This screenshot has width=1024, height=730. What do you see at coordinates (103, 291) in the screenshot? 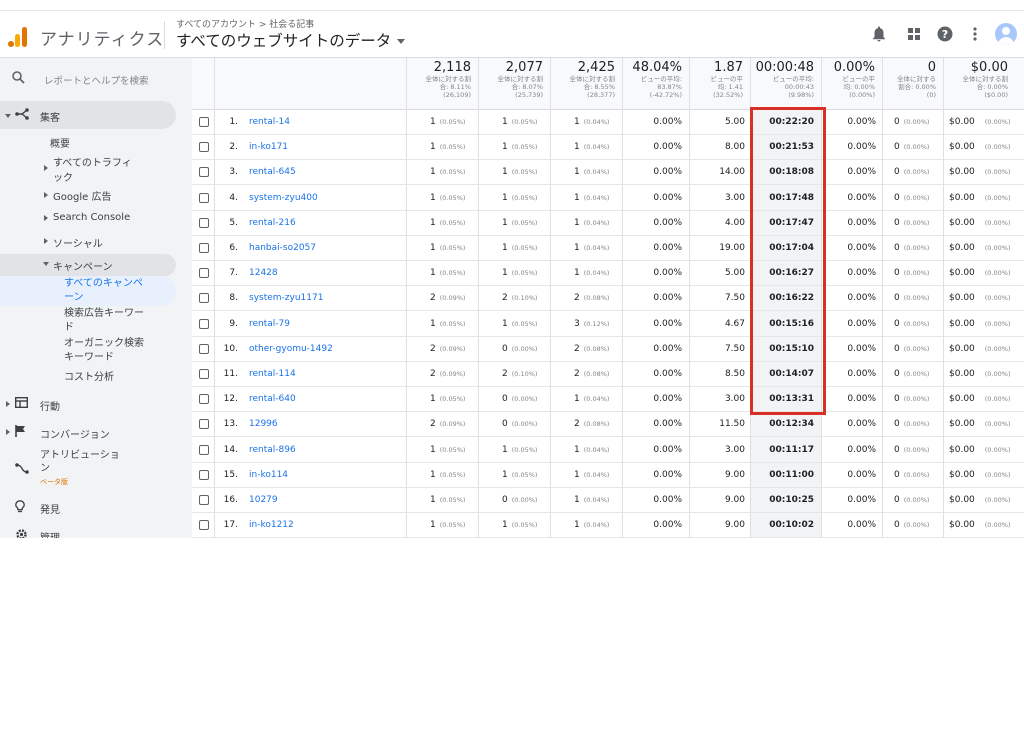
I see `sidebar-item-all-campaigns: すべてのキャンペ ーン` at bounding box center [103, 291].